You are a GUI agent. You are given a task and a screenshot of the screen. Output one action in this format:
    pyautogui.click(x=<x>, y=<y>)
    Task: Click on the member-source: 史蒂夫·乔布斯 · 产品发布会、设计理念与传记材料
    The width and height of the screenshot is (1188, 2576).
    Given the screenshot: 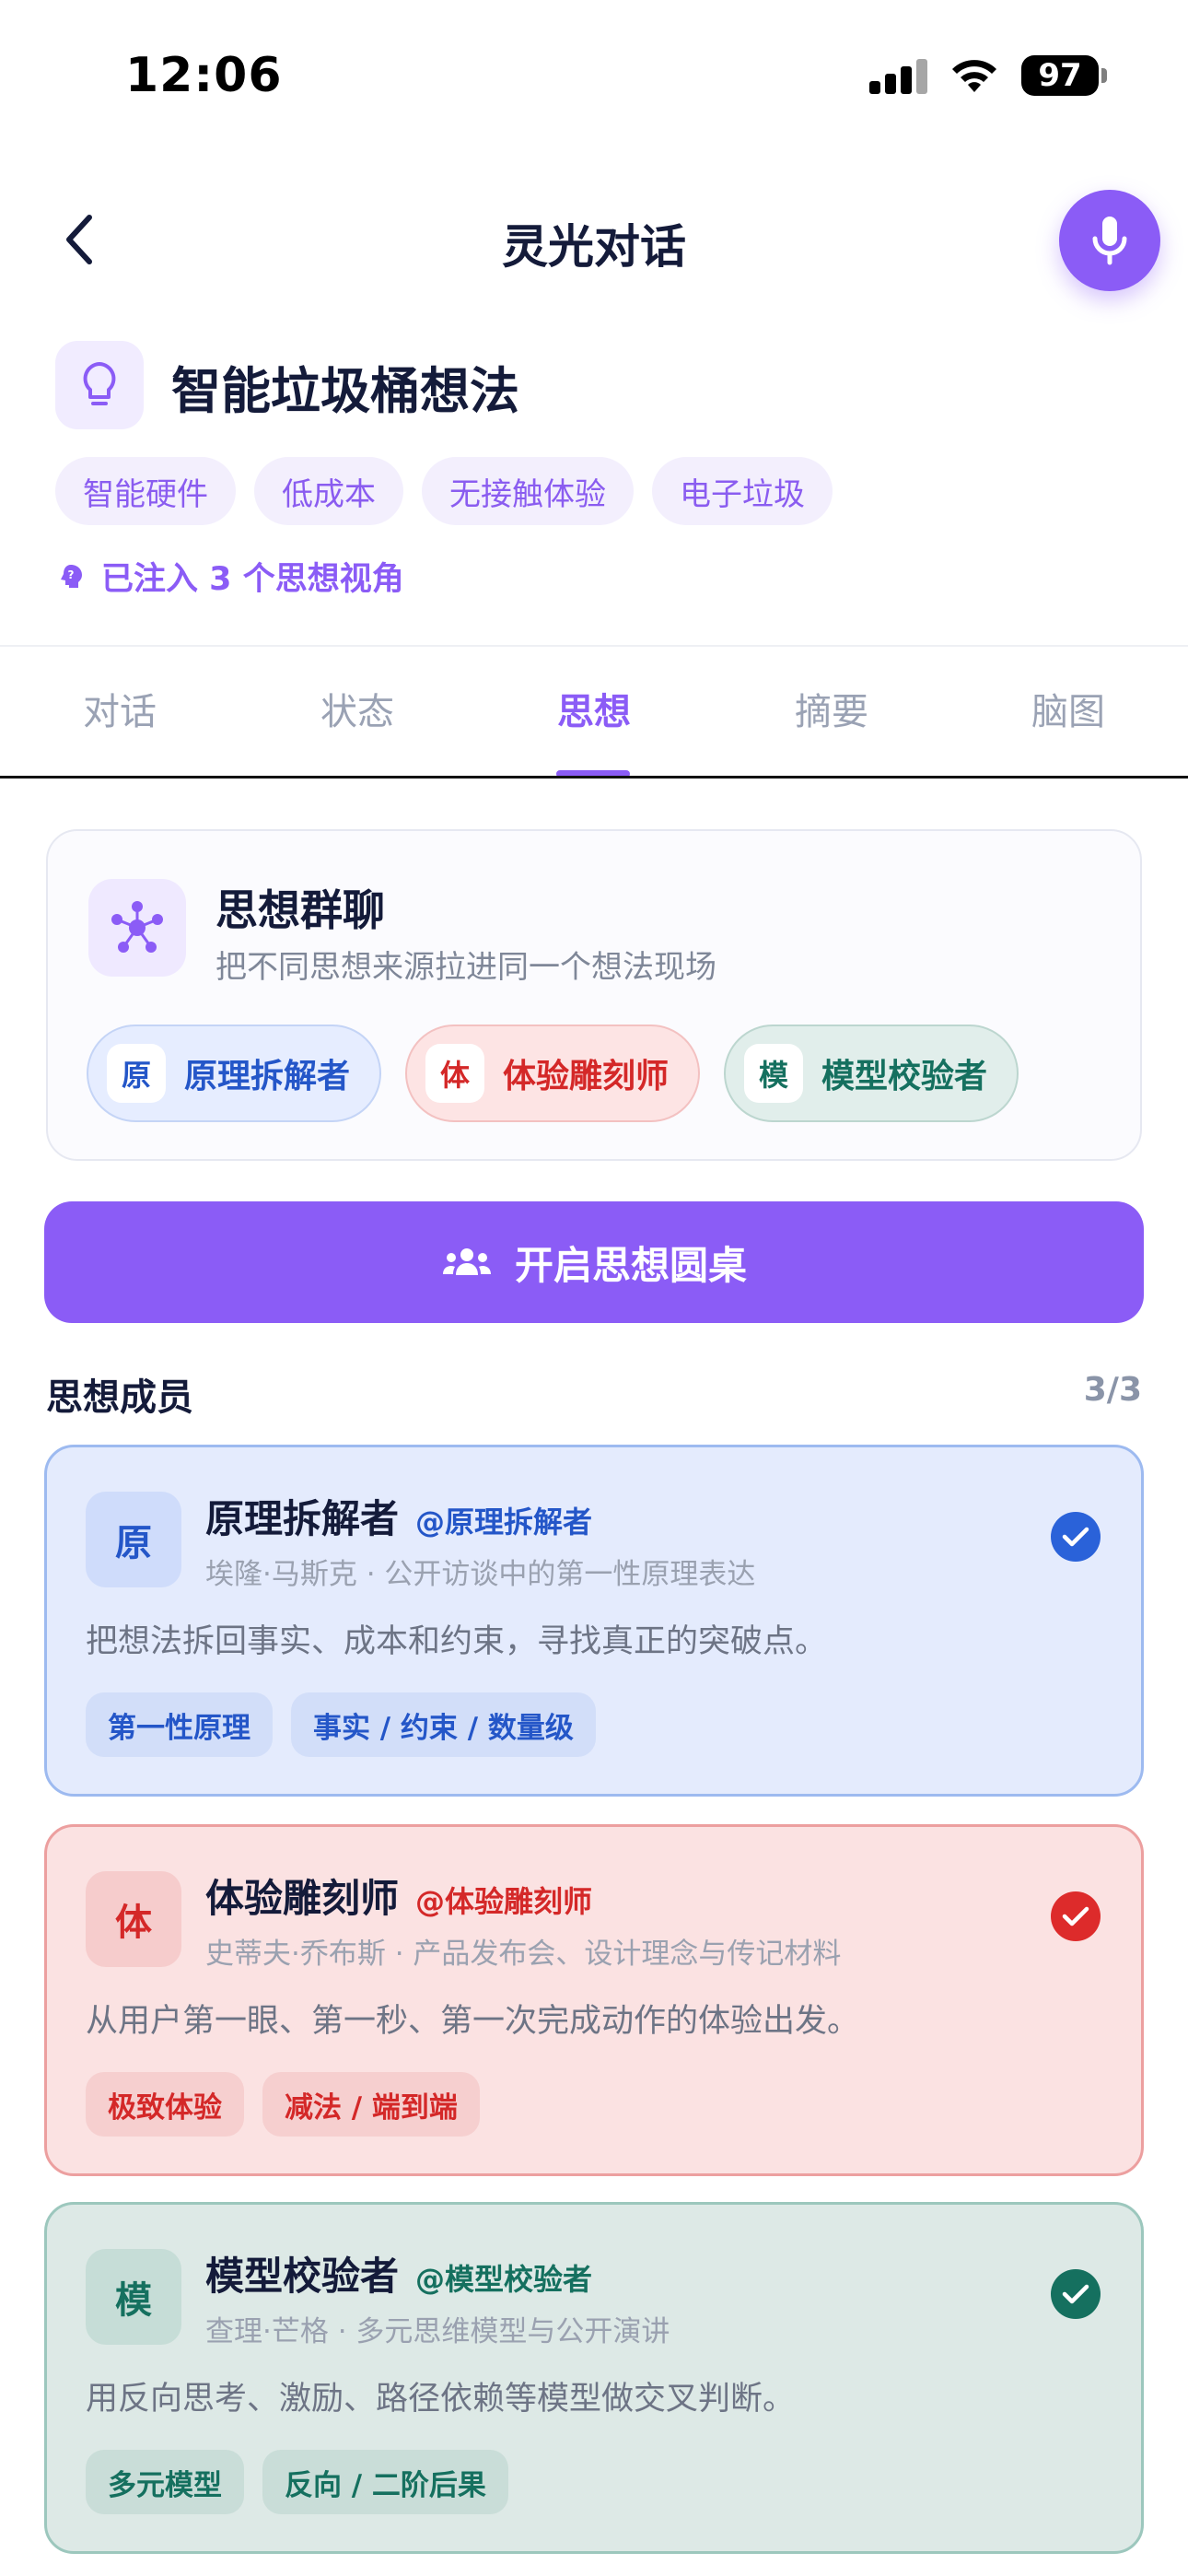 What is the action you would take?
    pyautogui.click(x=523, y=1954)
    